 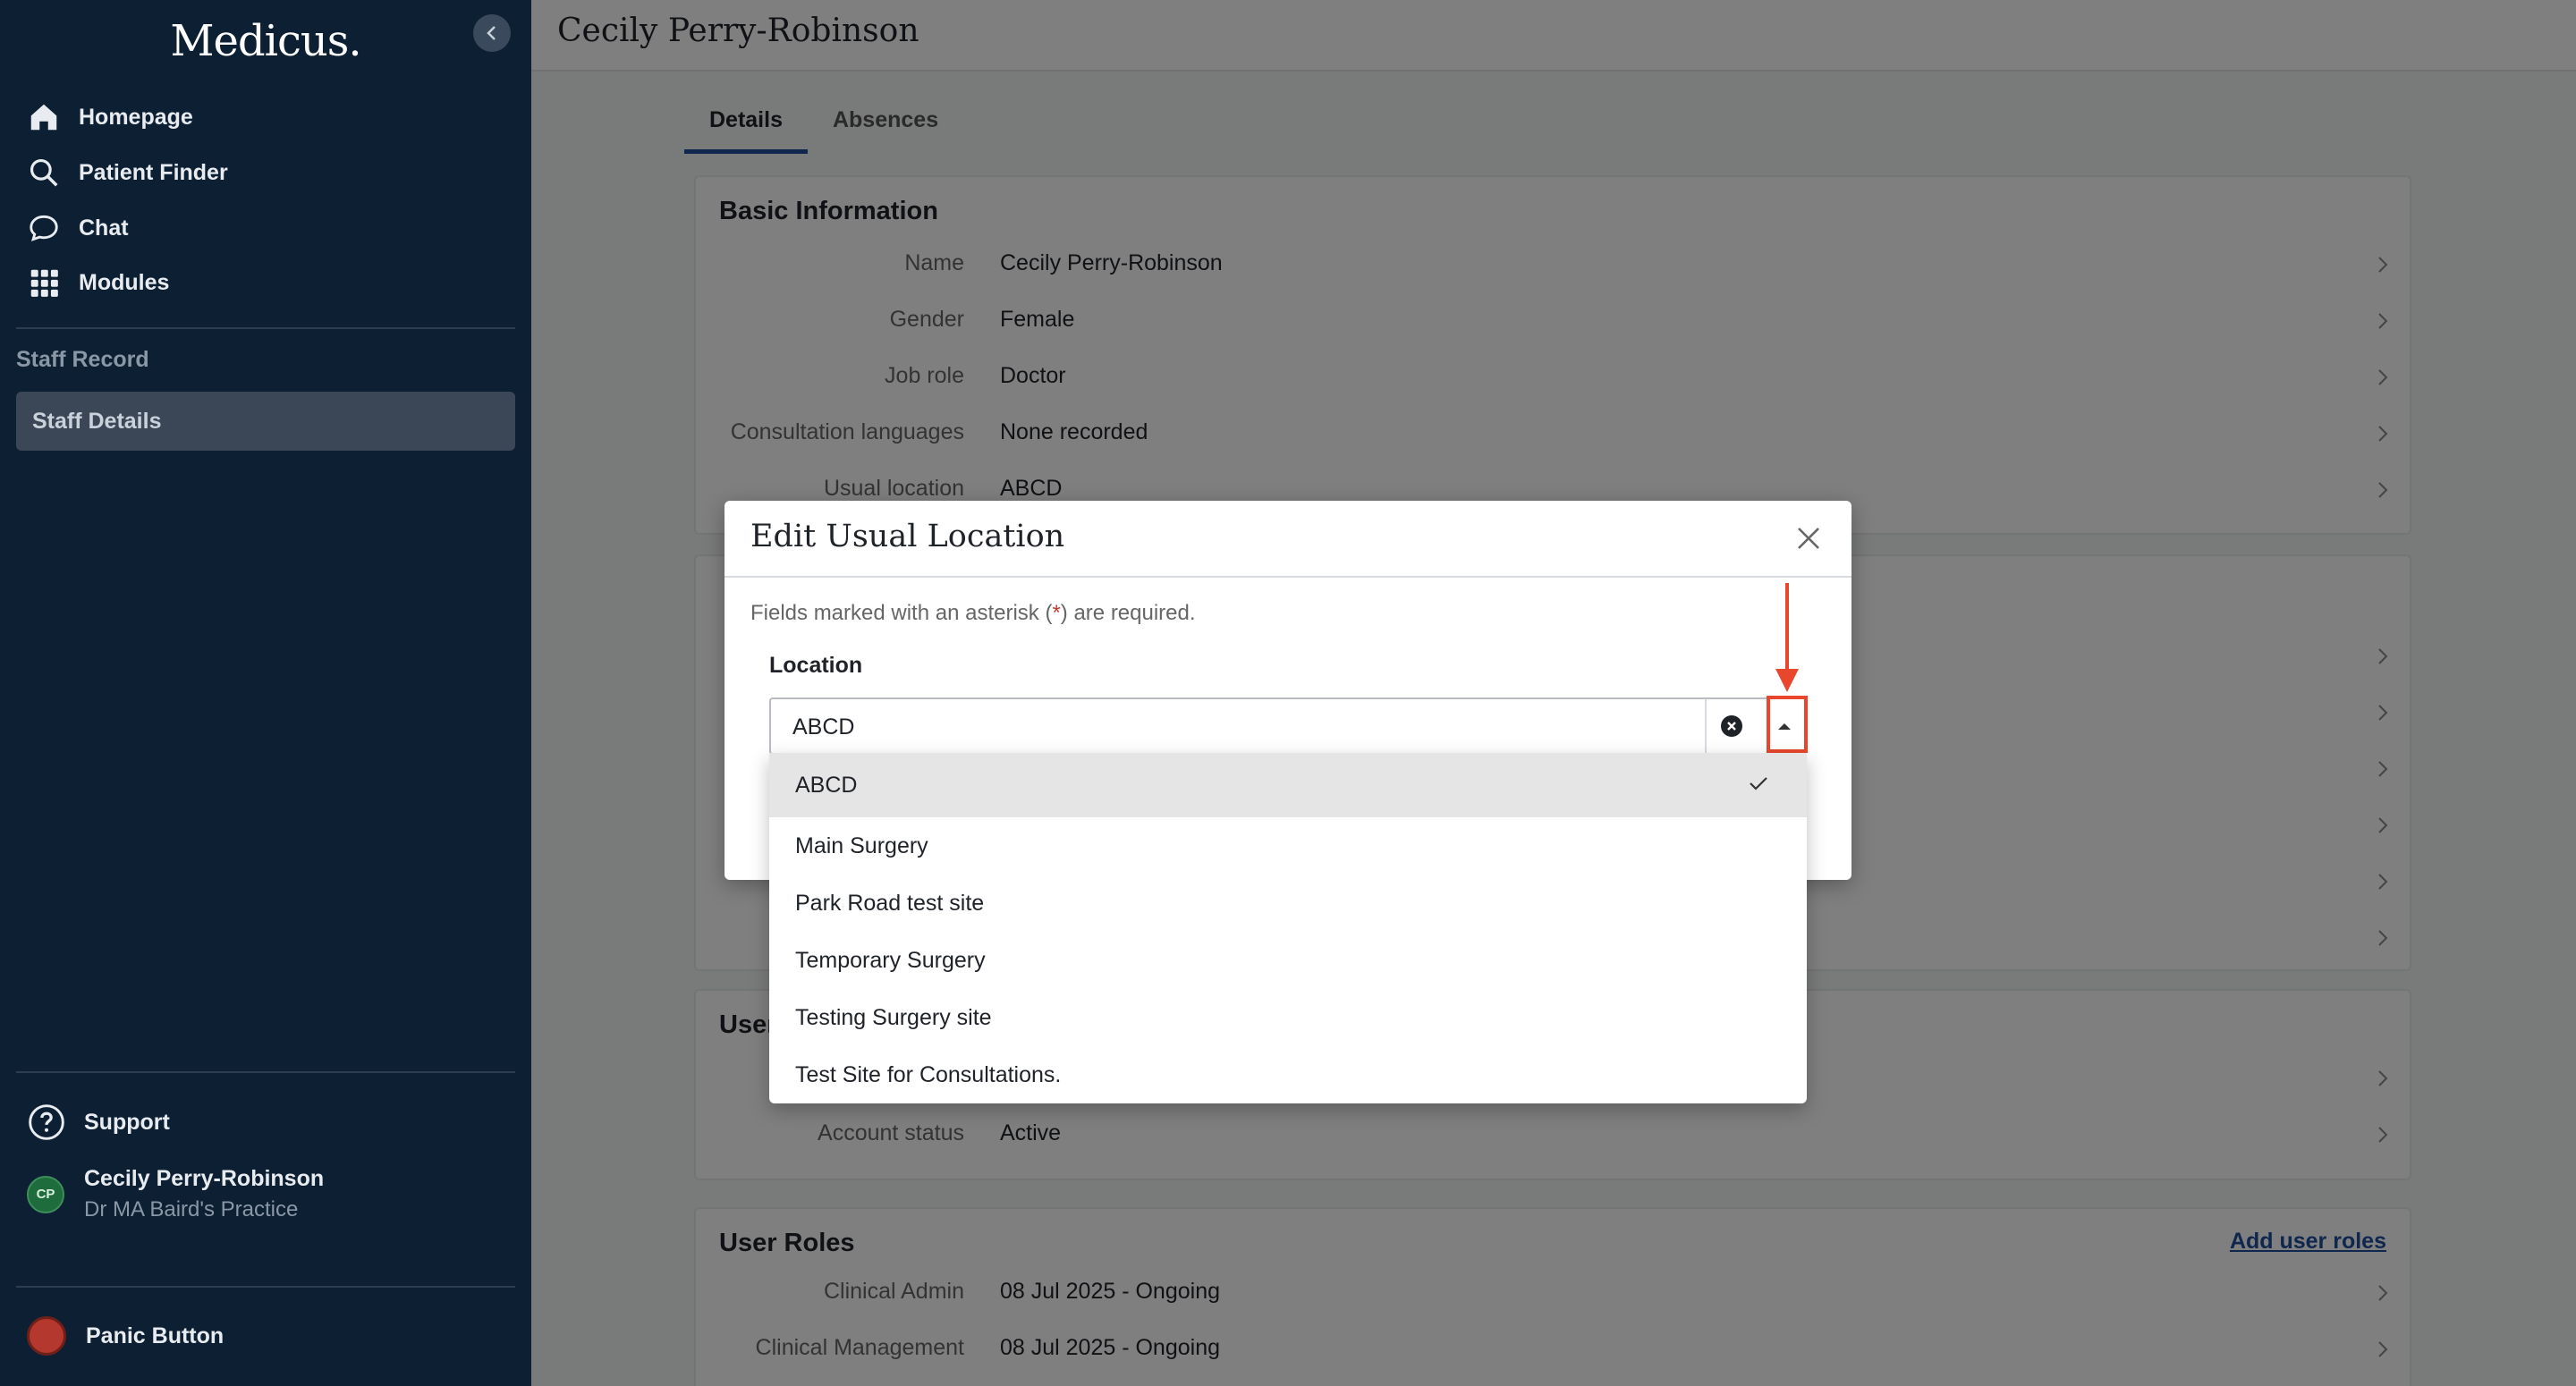 I want to click on dropdown-option: Test Site for Consultations., so click(x=1288, y=1075).